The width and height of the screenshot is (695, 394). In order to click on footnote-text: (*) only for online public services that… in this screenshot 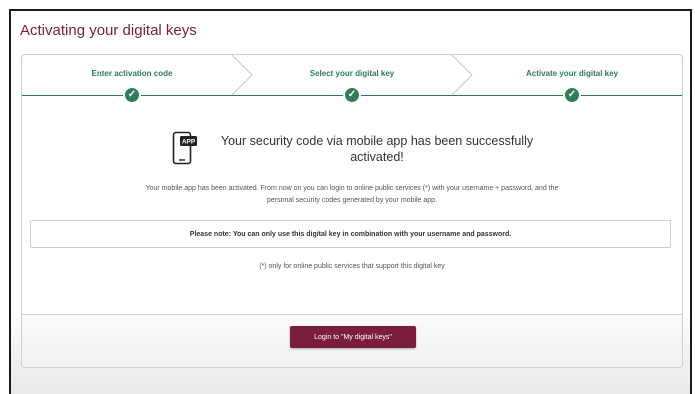, I will do `click(352, 266)`.